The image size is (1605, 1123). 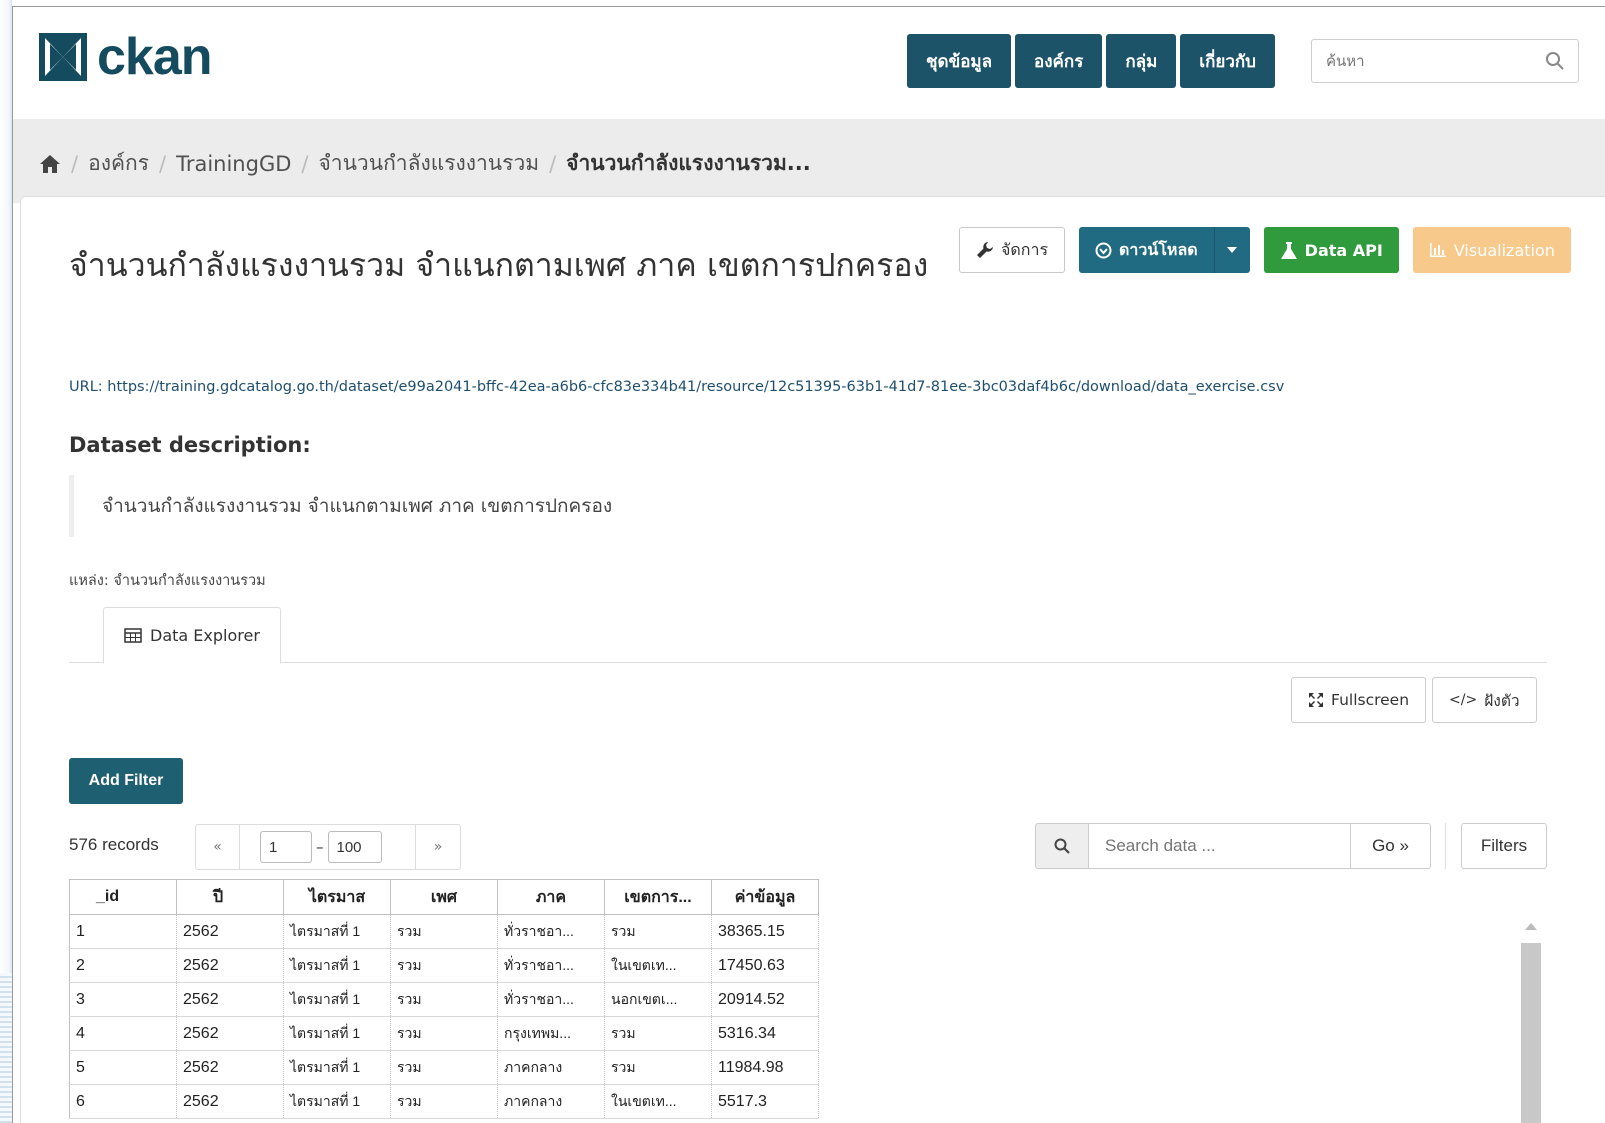 I want to click on download-label: ดาวน์โหลด, so click(x=1158, y=249).